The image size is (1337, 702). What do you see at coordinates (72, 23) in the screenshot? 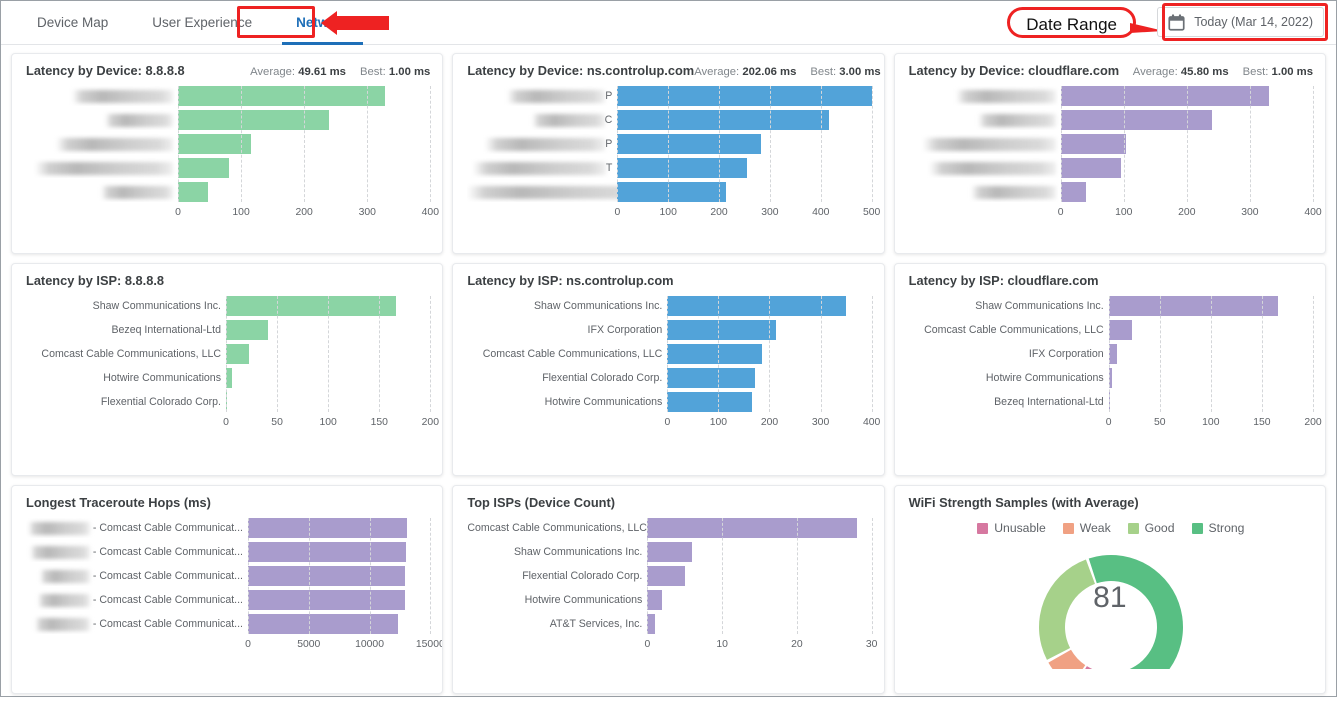
I see `tab-device-map: Device Map` at bounding box center [72, 23].